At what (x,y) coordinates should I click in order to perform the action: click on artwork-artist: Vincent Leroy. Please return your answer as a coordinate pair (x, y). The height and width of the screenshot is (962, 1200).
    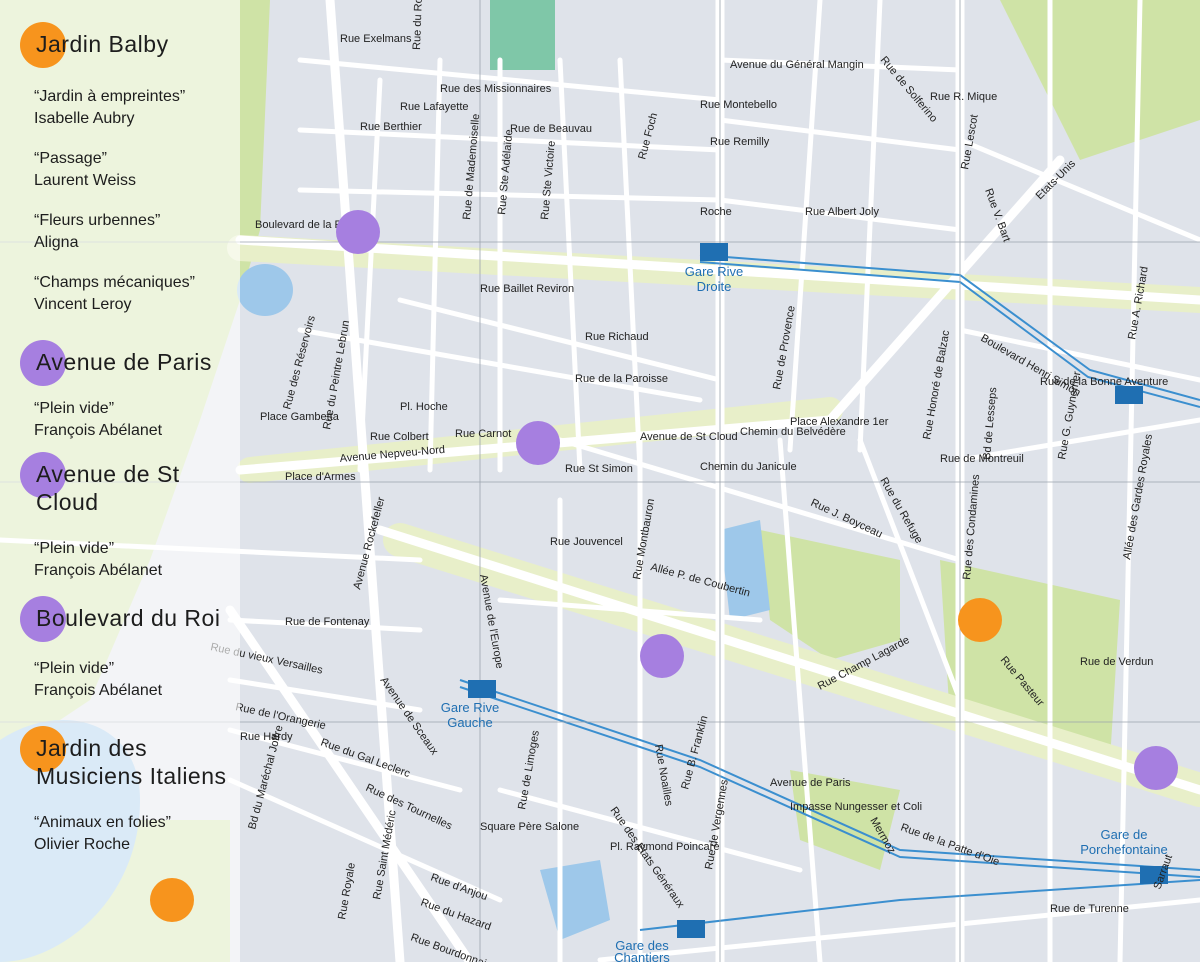
    Looking at the image, I should click on (83, 304).